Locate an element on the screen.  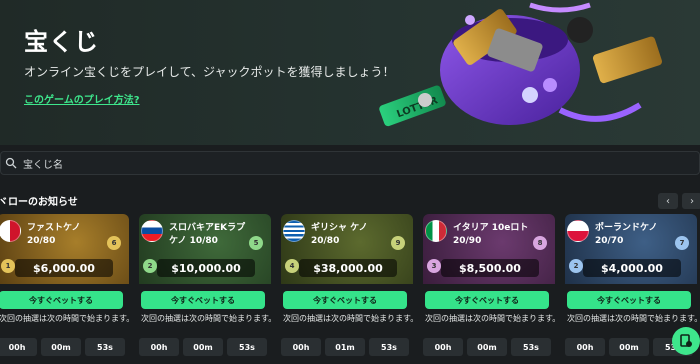
ball-icon: 1 is located at coordinates (8, 266).